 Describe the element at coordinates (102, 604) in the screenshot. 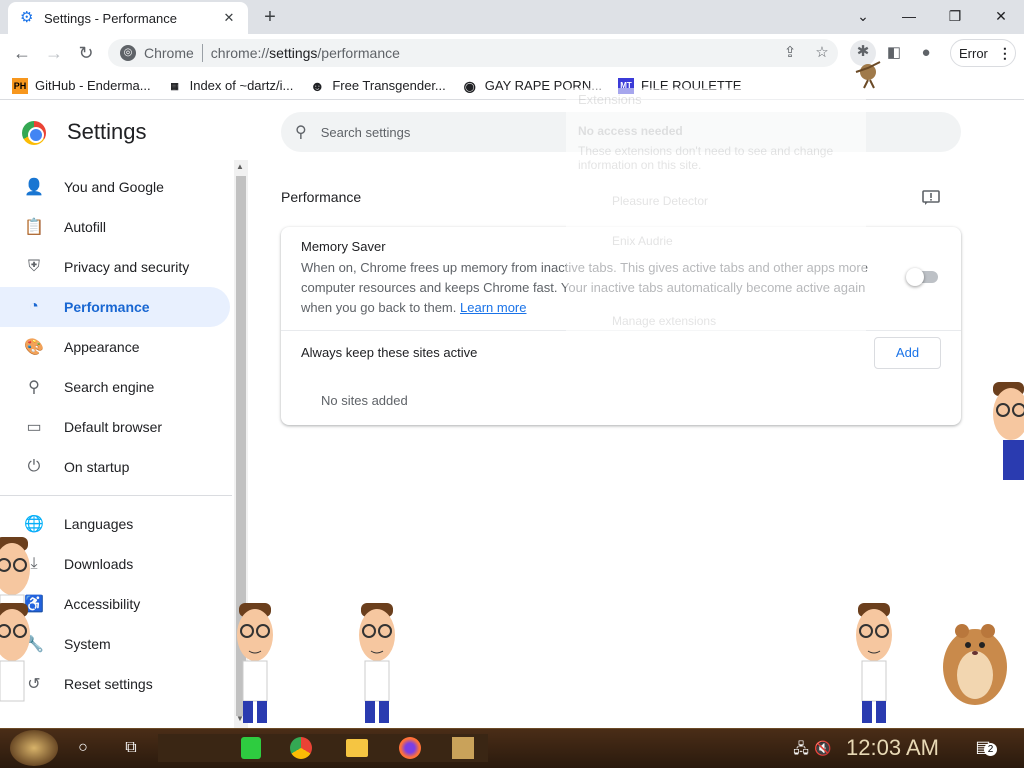

I see `sidebar-item-label: Accessibility` at that location.